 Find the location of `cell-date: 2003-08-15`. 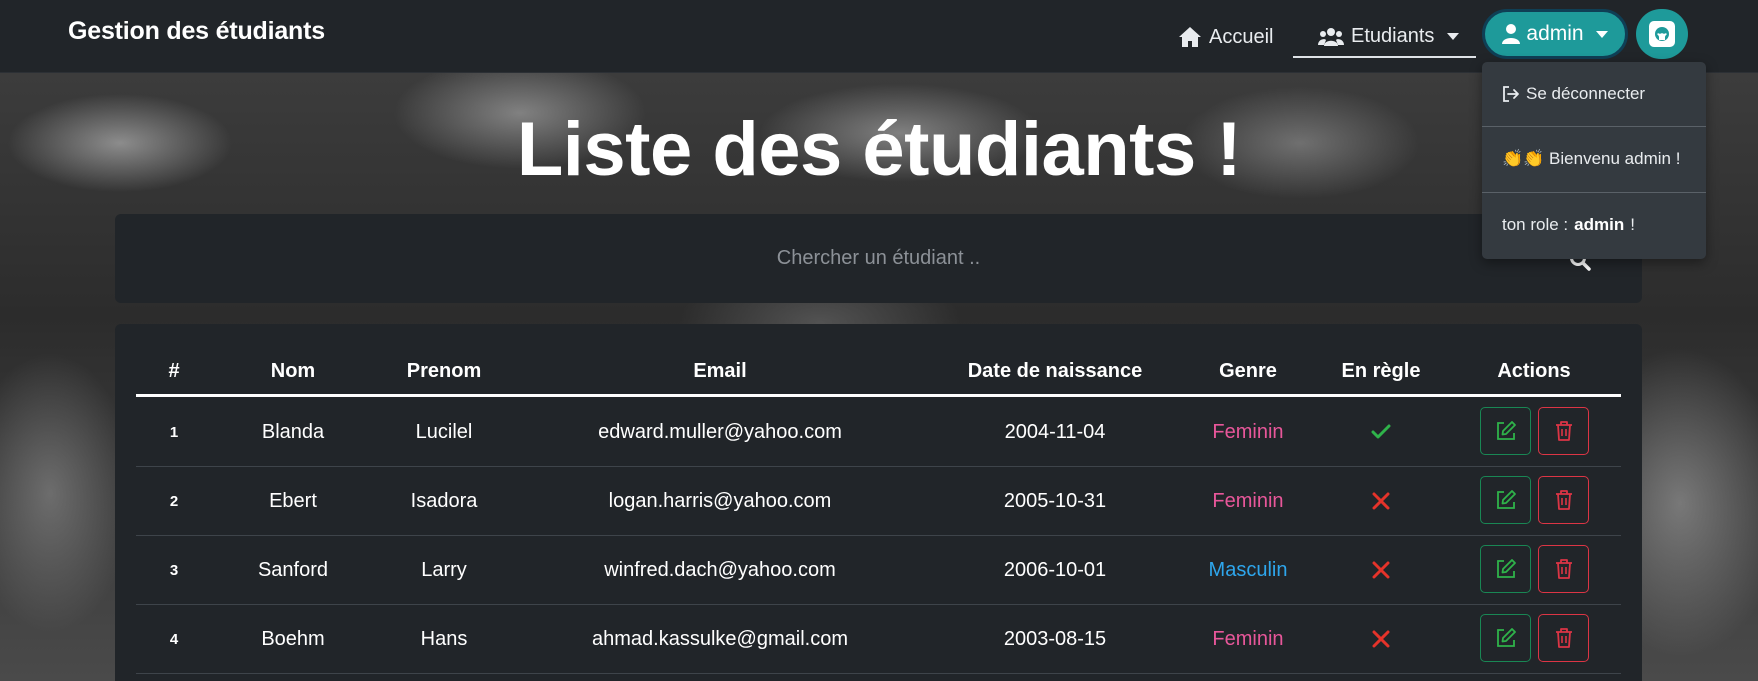

cell-date: 2003-08-15 is located at coordinates (1055, 638).